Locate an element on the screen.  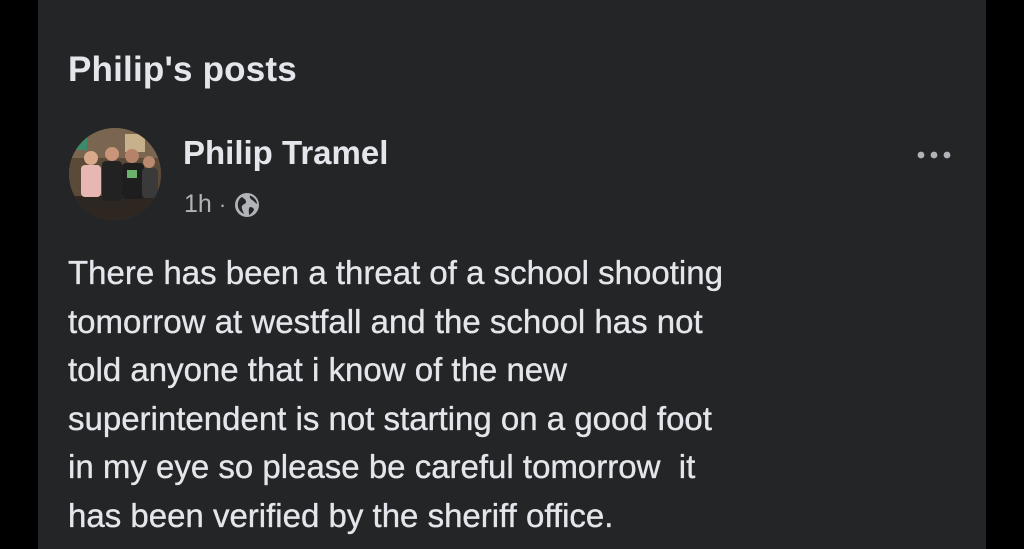
author-name: Philip Tramel is located at coordinates (285, 153).